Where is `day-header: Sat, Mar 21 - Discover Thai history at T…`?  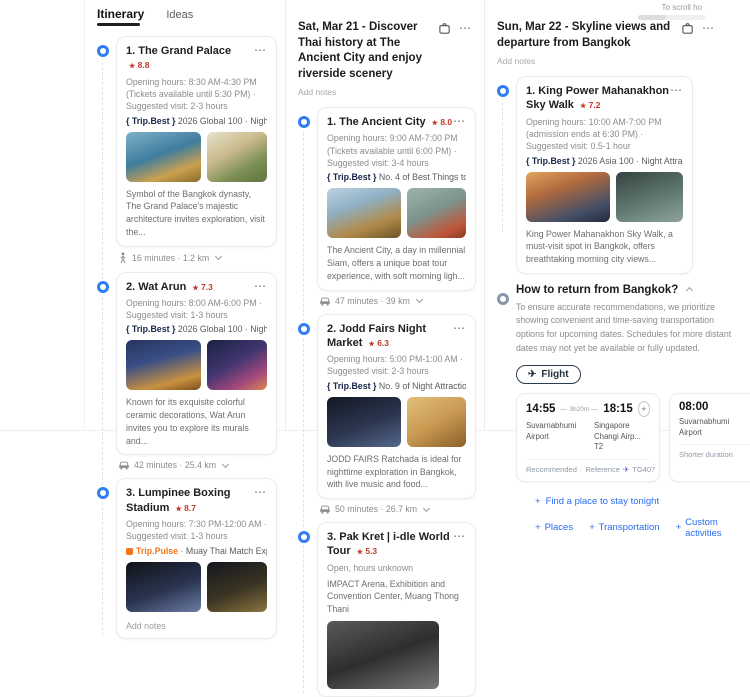
day-header: Sat, Mar 21 - Discover Thai history at T… is located at coordinates (385, 41).